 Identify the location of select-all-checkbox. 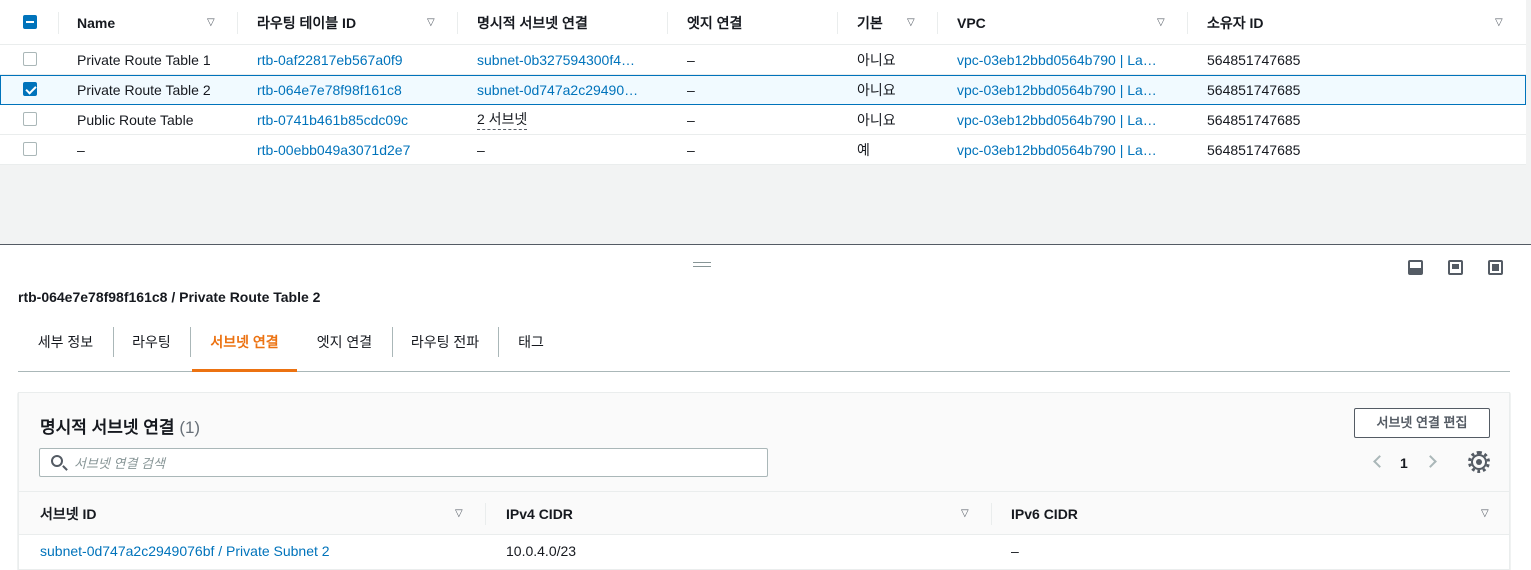
(30, 22).